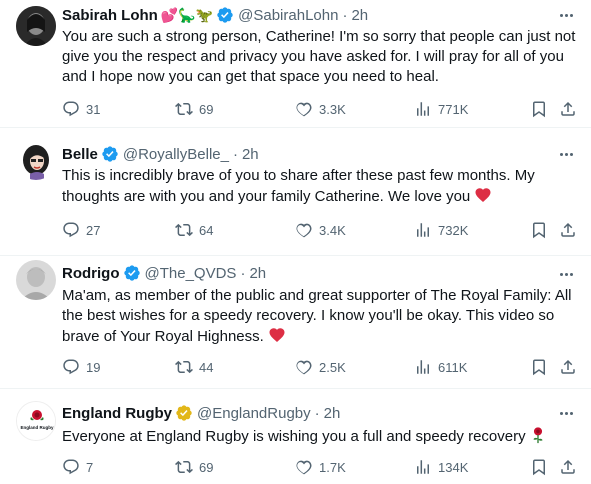 This screenshot has width=591, height=484. I want to click on views-button: 771K, so click(441, 109).